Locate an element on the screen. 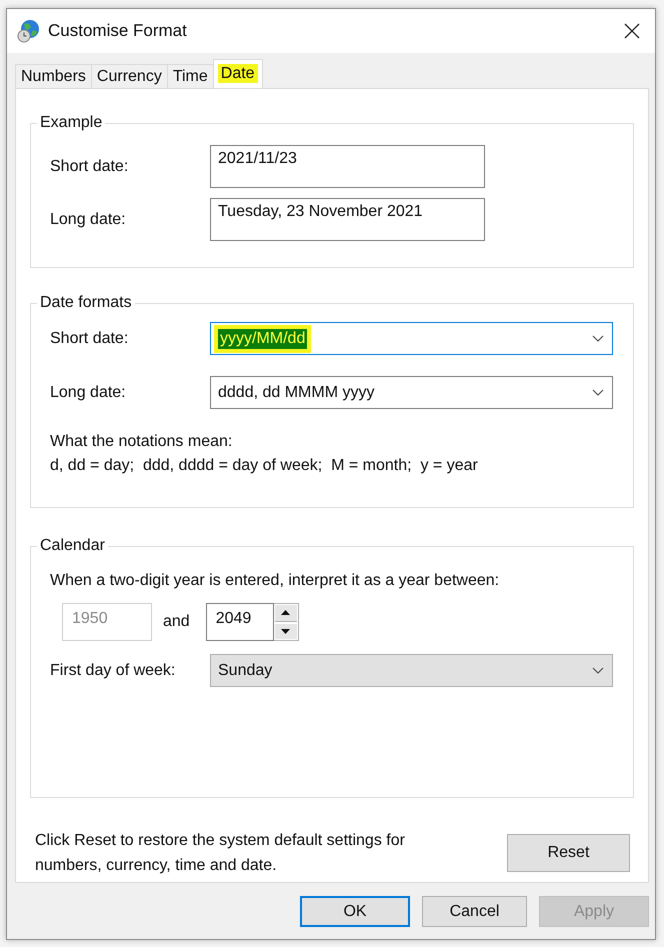 The width and height of the screenshot is (664, 947). dialog-button: Cancel is located at coordinates (474, 911).